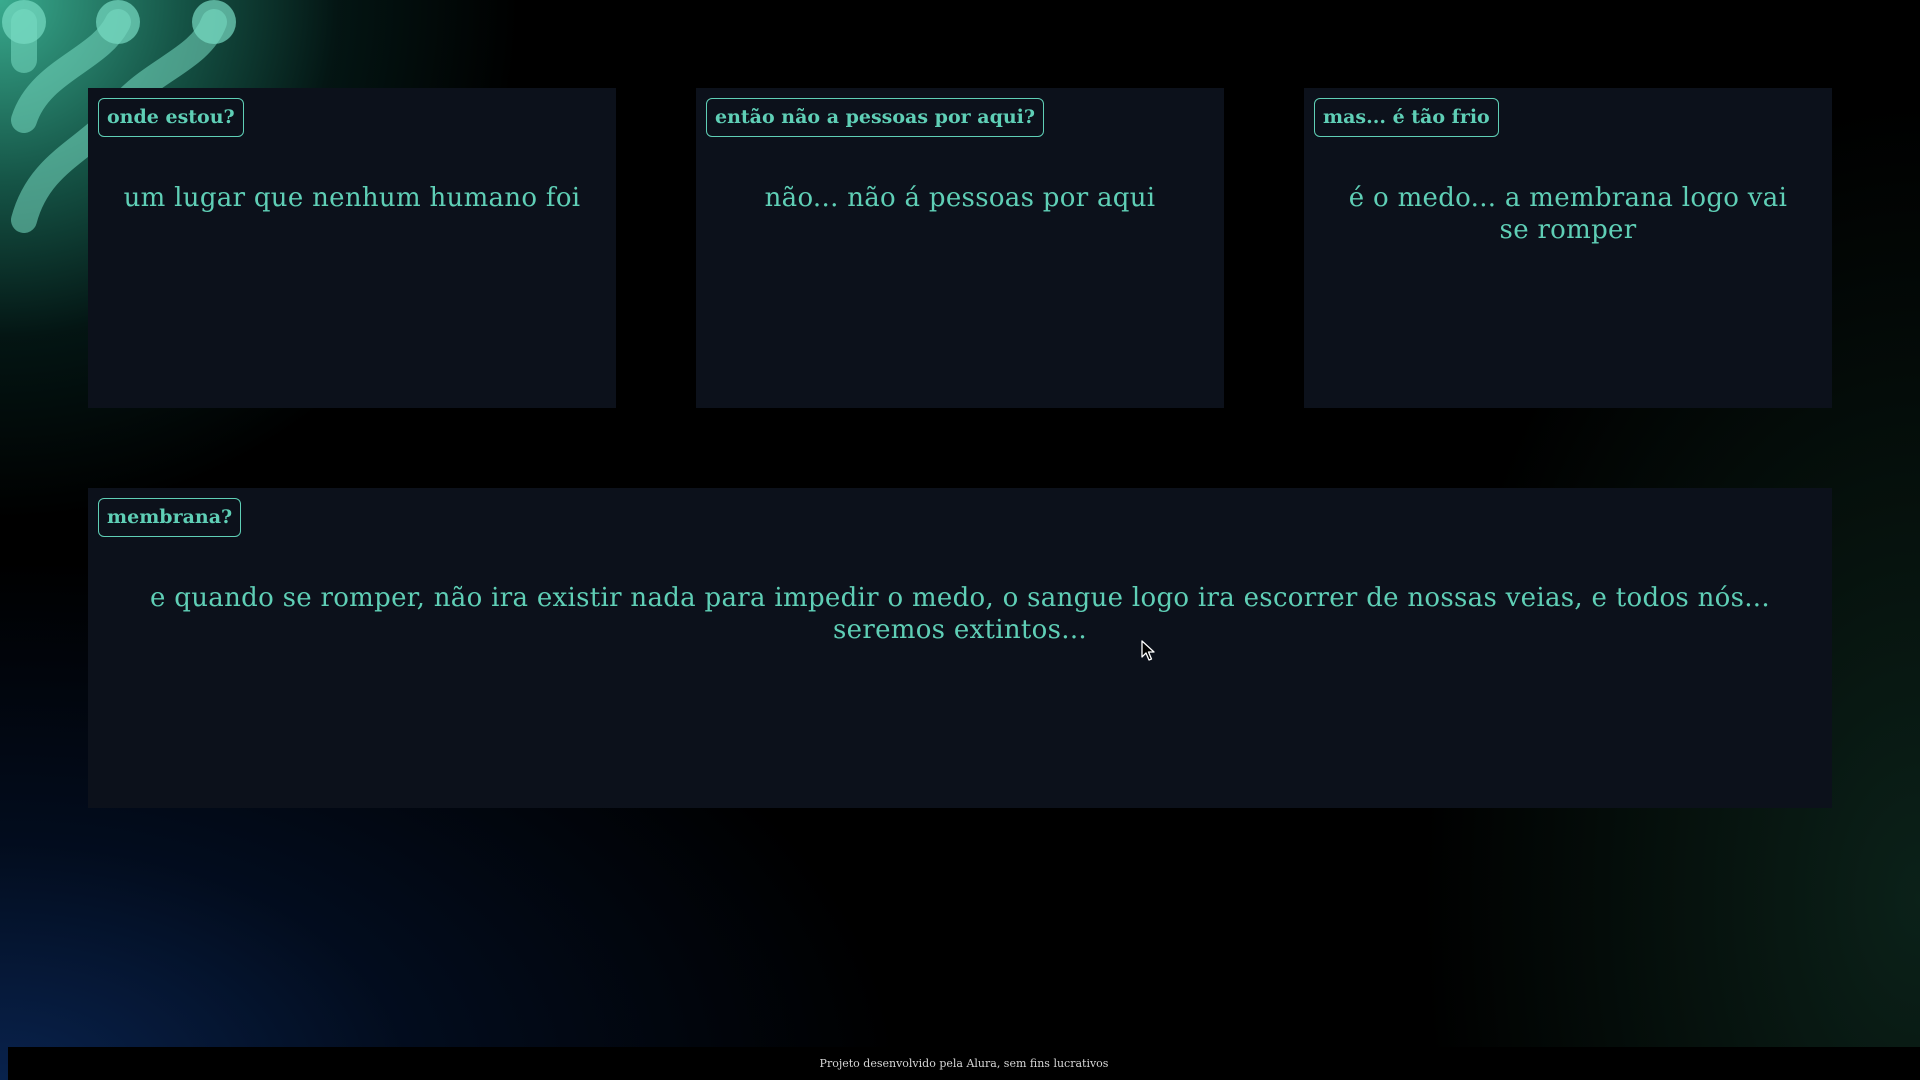  What do you see at coordinates (352, 198) in the screenshot?
I see `card-answer-text: um lugar que nenhum humano foi` at bounding box center [352, 198].